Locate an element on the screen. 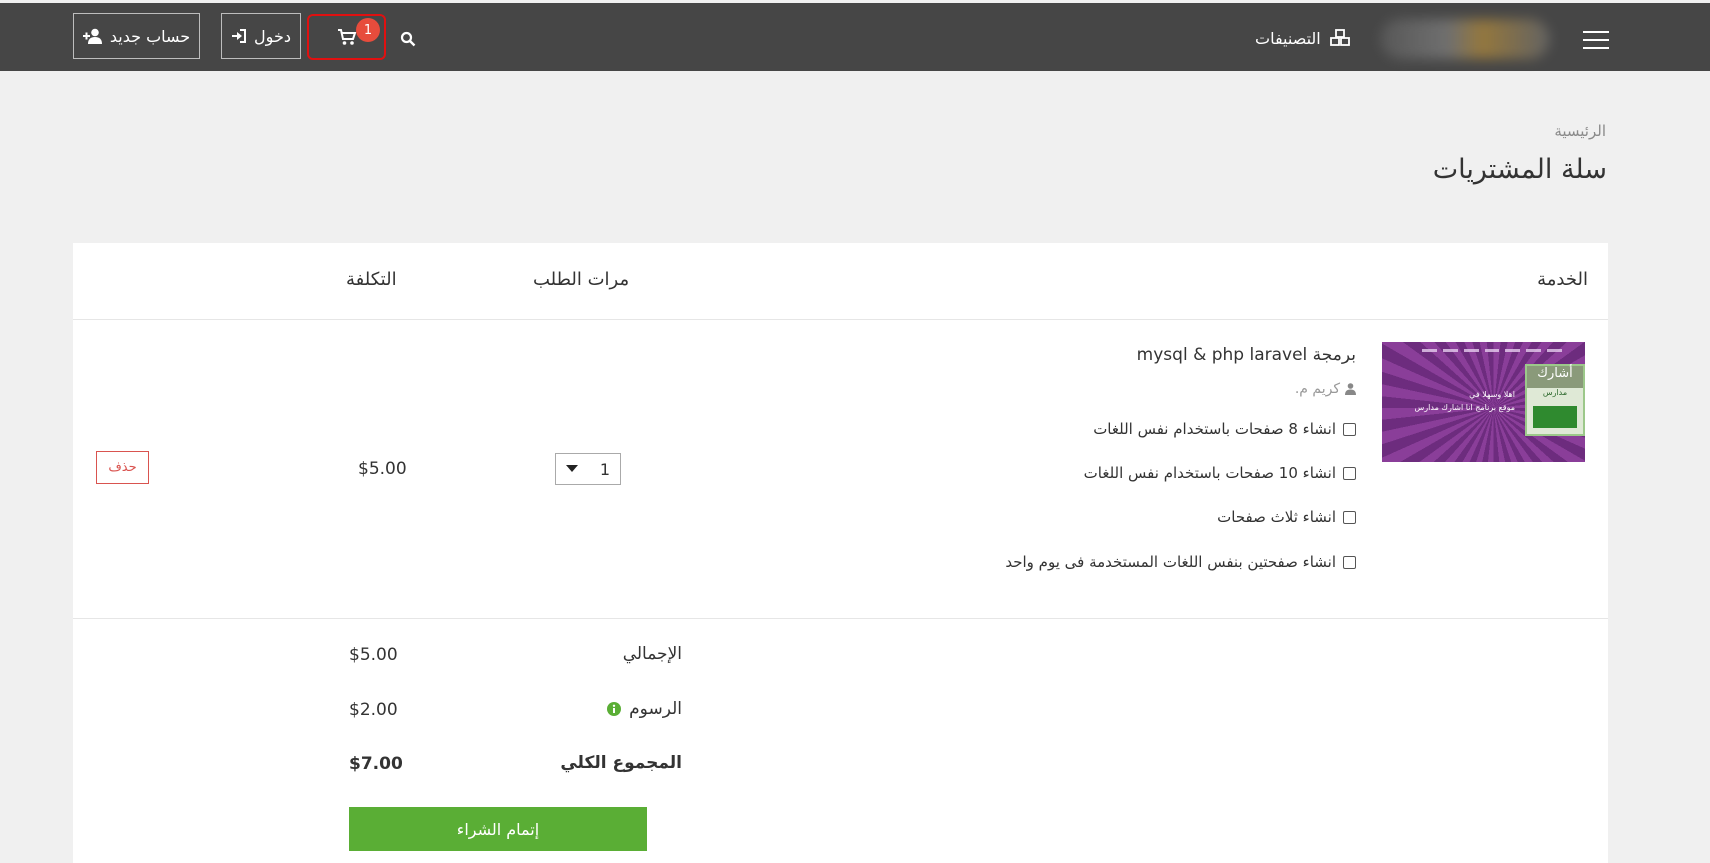 The height and width of the screenshot is (863, 1710). add-user-icon is located at coordinates (92, 36).